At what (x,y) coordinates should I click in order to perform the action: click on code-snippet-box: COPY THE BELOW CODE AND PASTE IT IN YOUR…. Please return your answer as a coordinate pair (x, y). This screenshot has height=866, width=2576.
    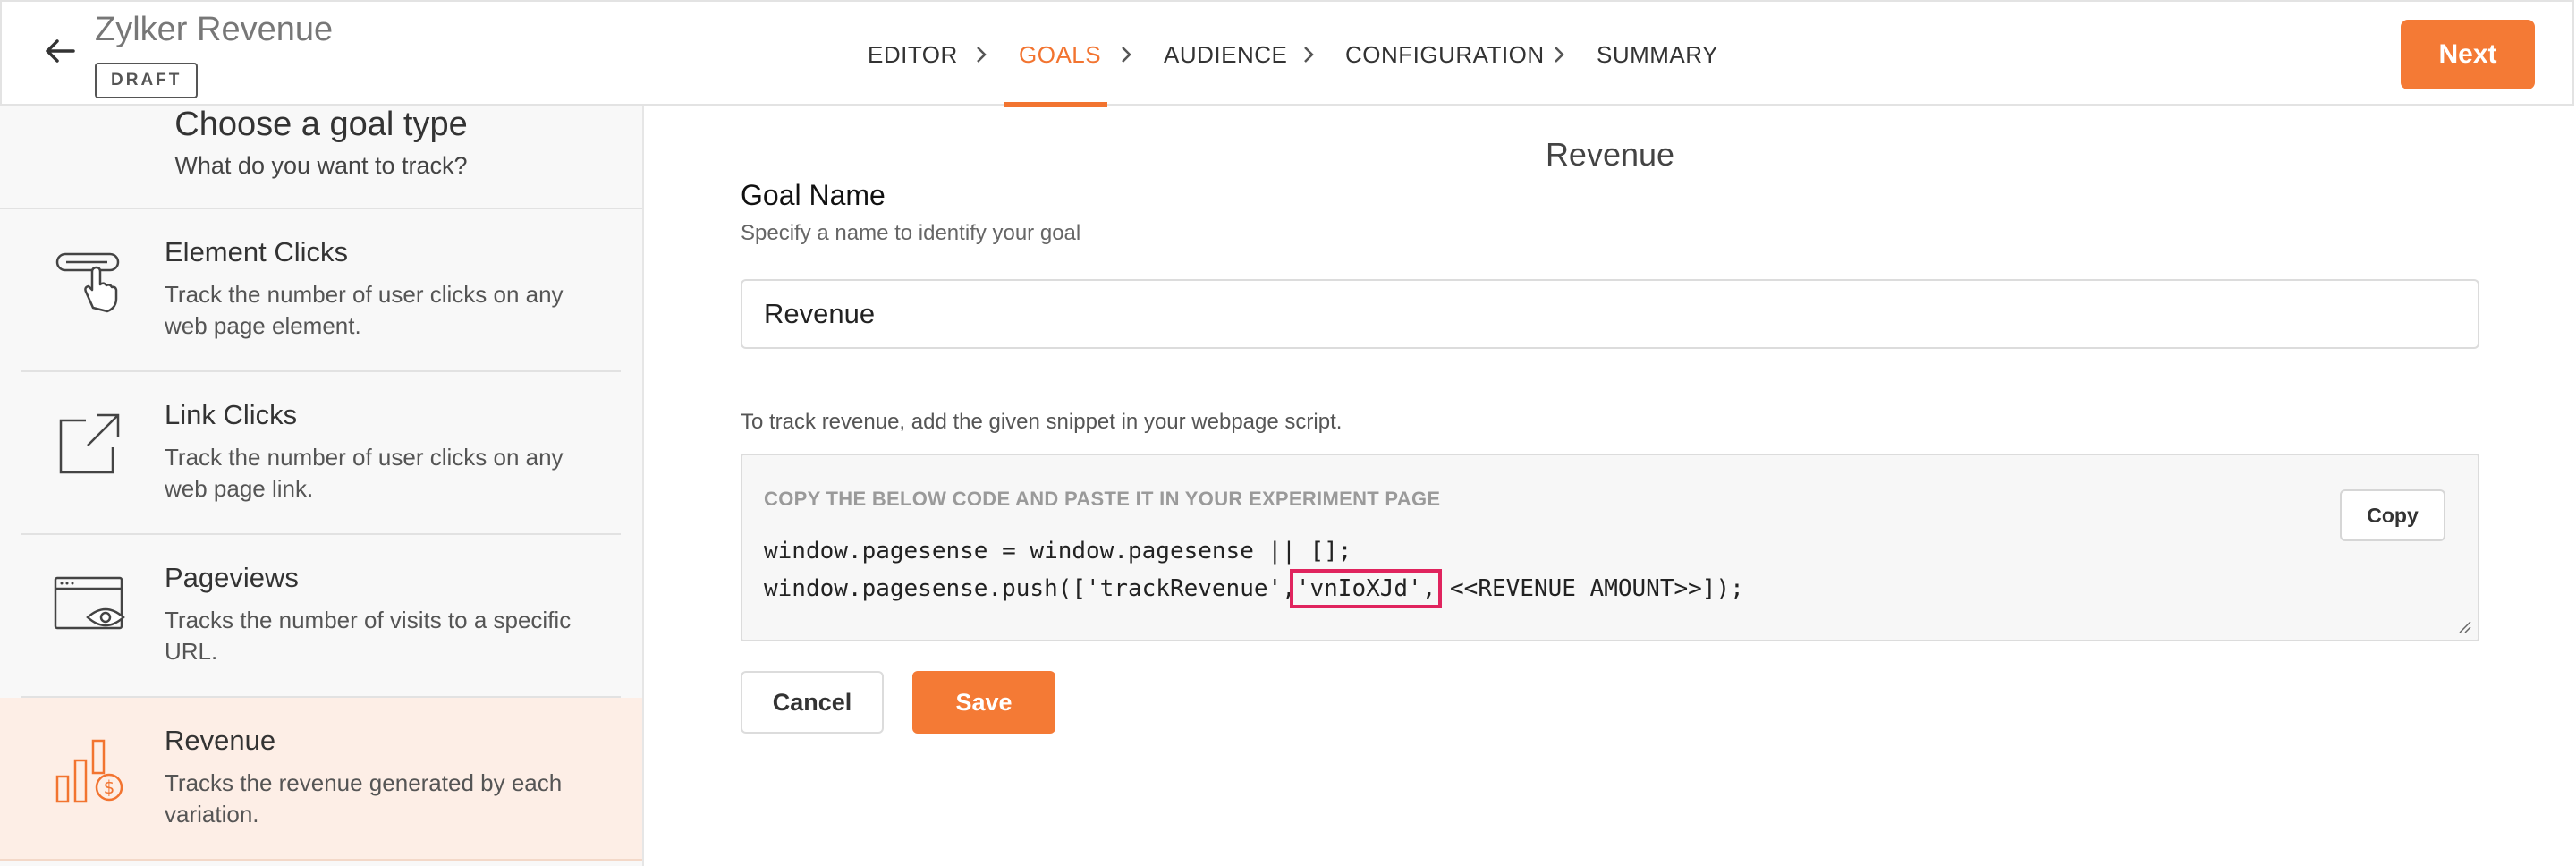
    Looking at the image, I should click on (1610, 547).